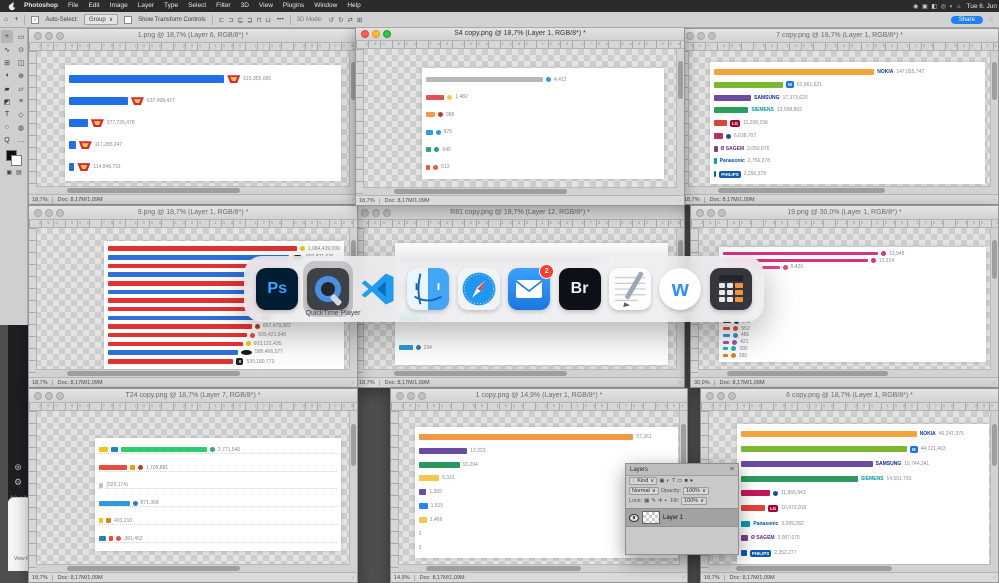  I want to click on mode-icon: ⇄, so click(350, 20).